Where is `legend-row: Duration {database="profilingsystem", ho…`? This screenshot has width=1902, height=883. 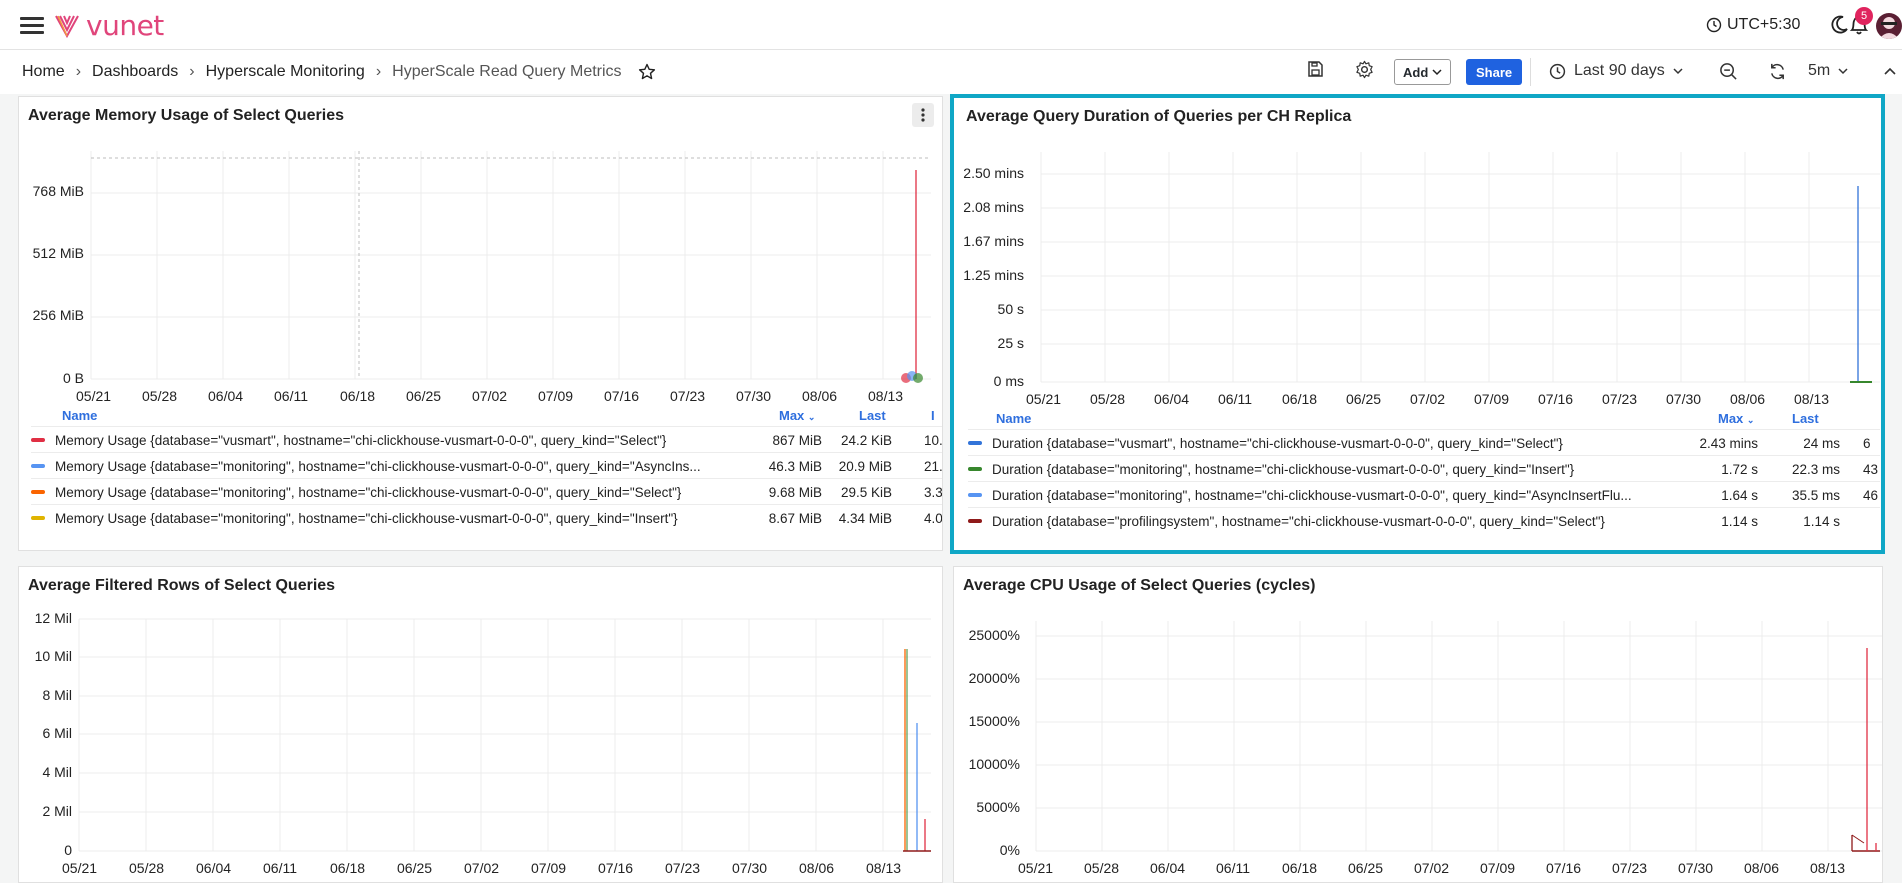
legend-row: Duration {database="profilingsystem", ho… is located at coordinates (1424, 520).